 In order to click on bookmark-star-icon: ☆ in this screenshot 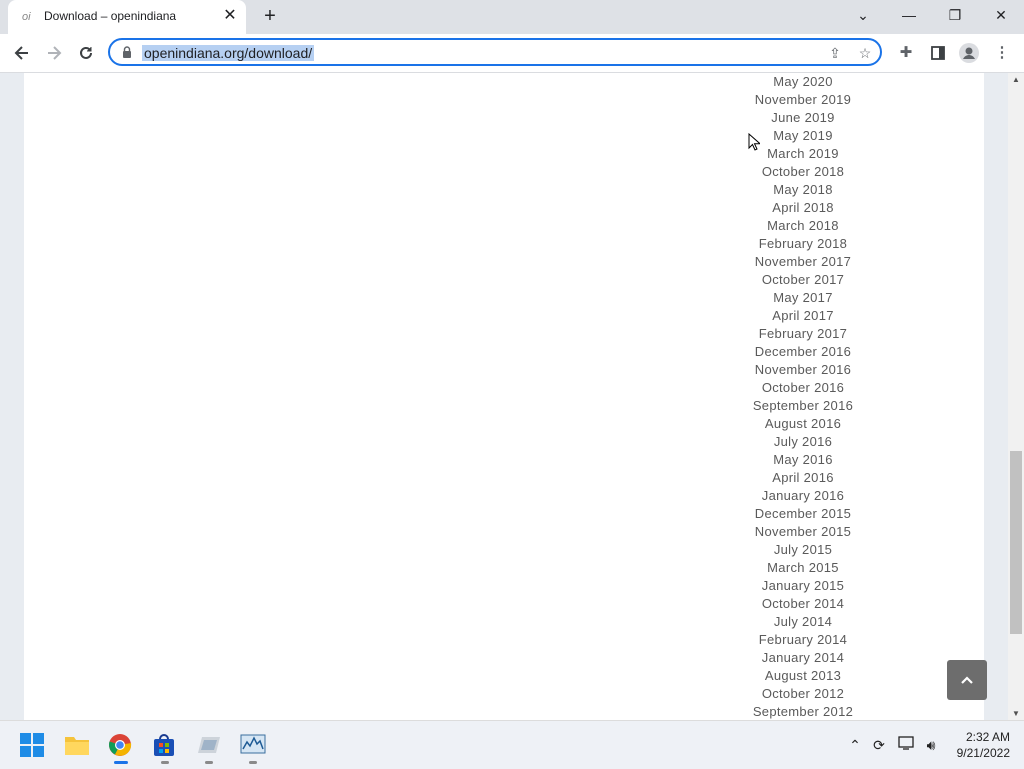, I will do `click(865, 53)`.